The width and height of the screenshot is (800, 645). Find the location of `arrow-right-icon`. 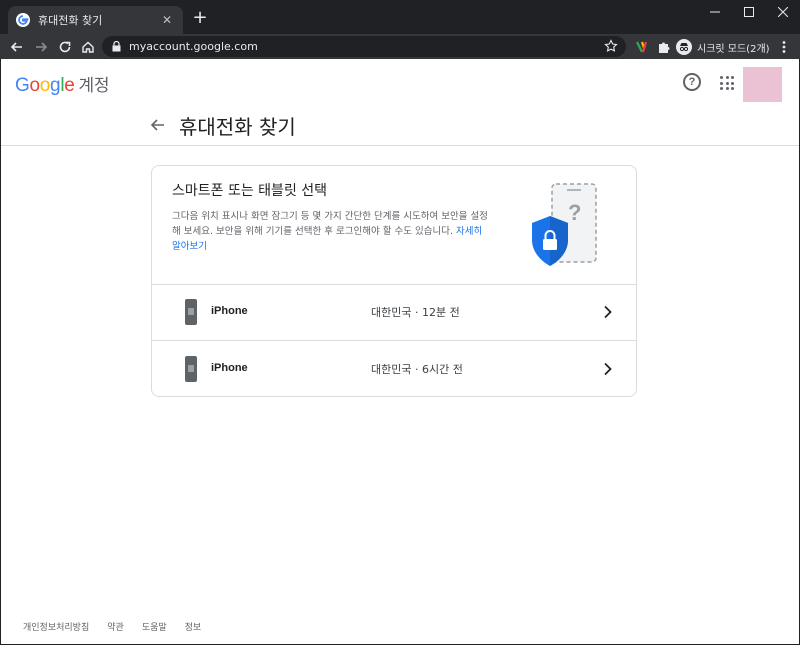

arrow-right-icon is located at coordinates (42, 47).